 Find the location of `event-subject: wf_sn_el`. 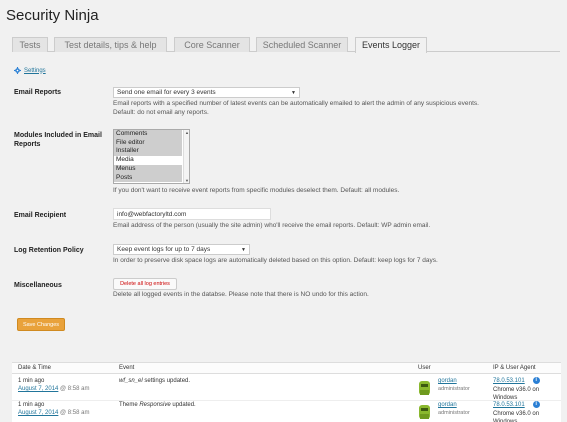

event-subject: wf_sn_el is located at coordinates (131, 381).